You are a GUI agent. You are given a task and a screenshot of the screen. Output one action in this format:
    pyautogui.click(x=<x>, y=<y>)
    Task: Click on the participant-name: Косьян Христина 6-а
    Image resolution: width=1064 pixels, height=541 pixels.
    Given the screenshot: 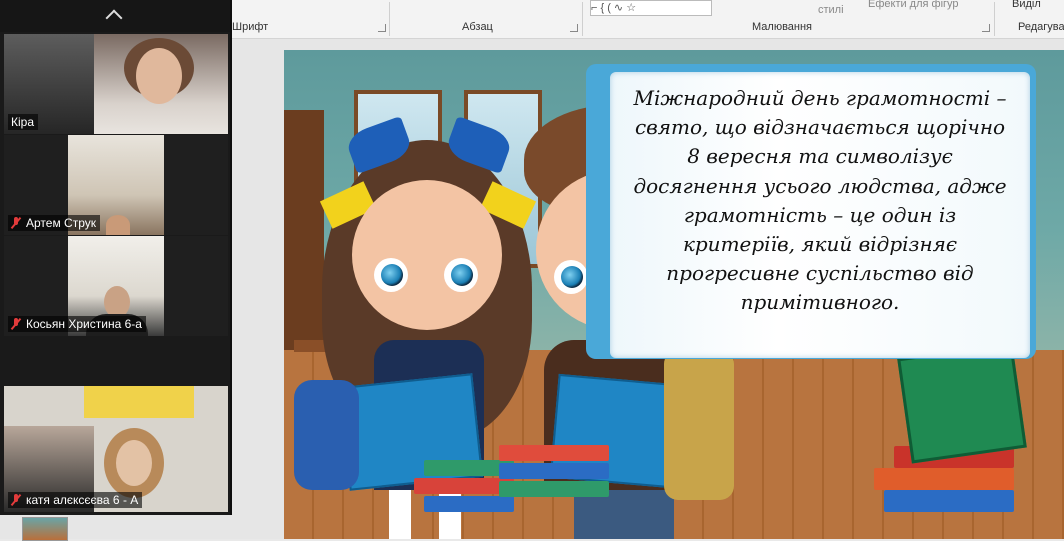 What is the action you would take?
    pyautogui.click(x=77, y=324)
    